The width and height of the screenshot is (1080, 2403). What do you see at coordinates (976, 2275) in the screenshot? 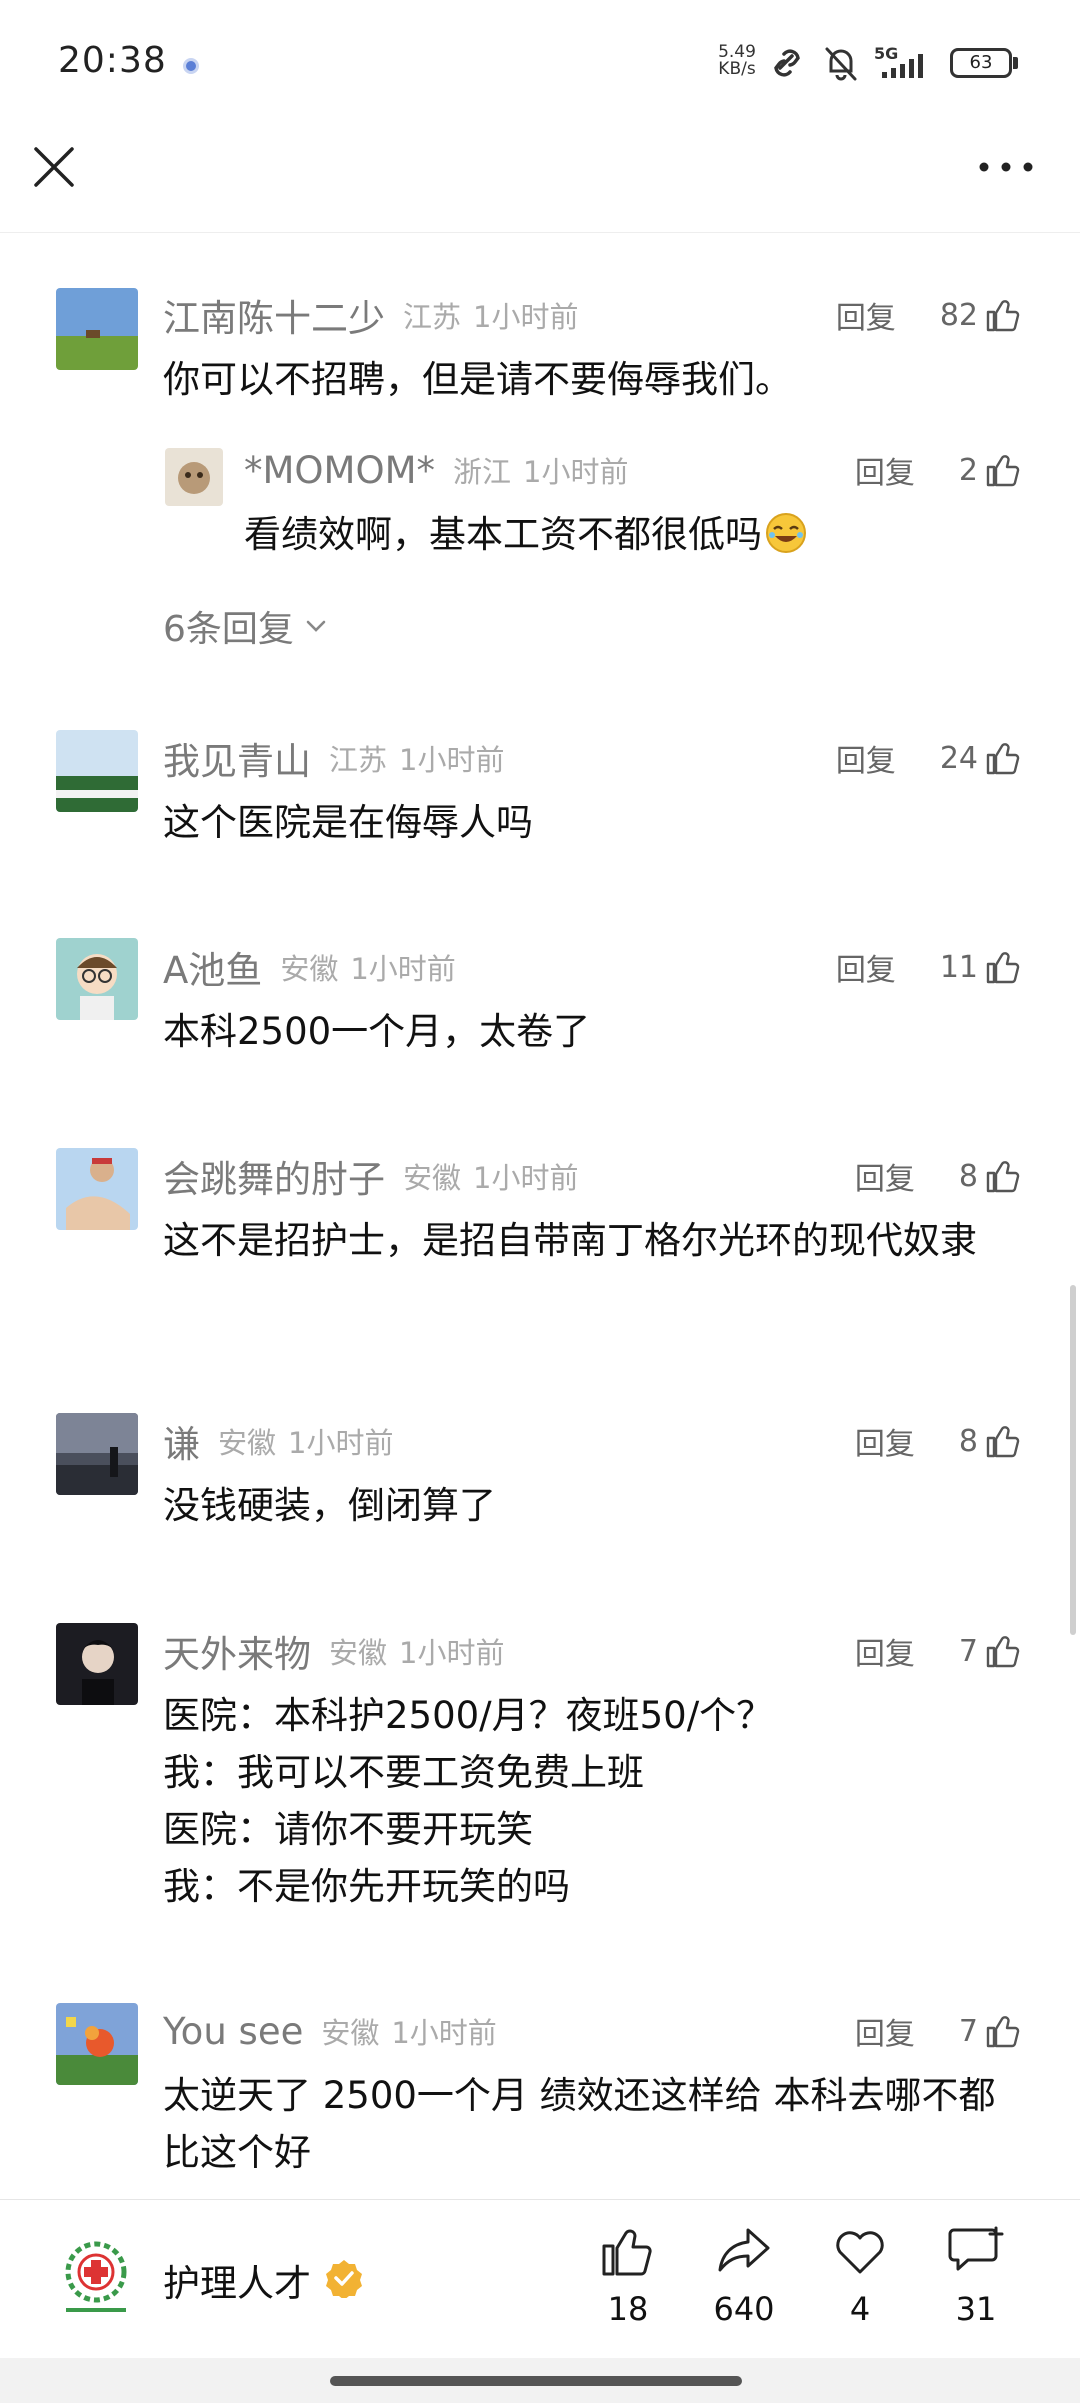
I see `comment-action: 31` at bounding box center [976, 2275].